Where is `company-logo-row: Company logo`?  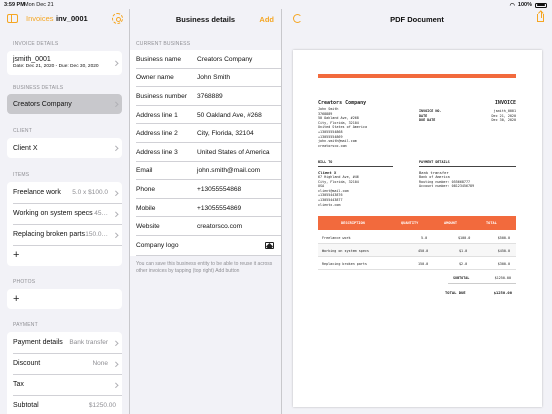 company-logo-row: Company logo is located at coordinates (205, 245).